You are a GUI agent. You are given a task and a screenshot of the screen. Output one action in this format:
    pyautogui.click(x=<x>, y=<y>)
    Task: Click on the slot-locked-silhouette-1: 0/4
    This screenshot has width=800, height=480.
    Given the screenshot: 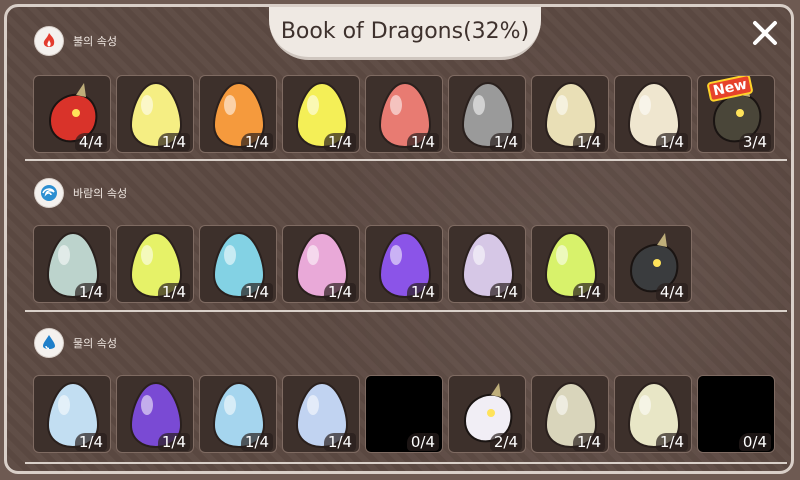 What is the action you would take?
    pyautogui.click(x=404, y=414)
    